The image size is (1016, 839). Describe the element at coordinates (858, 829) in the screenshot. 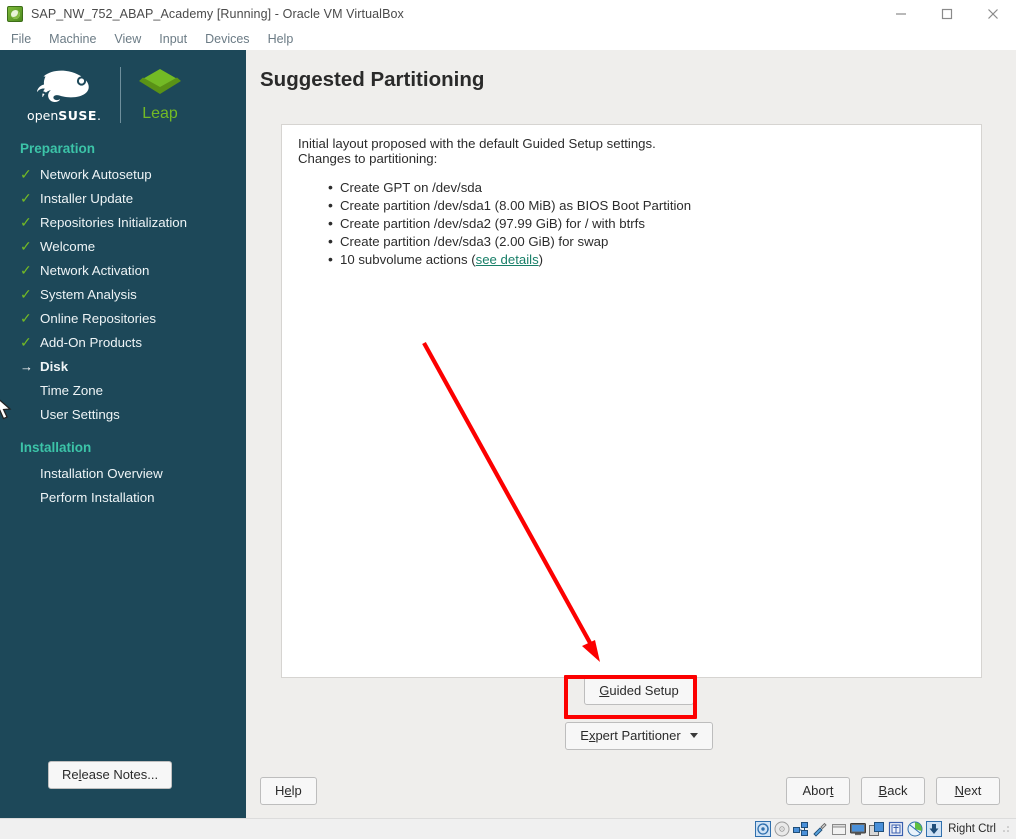

I see `display-icon` at that location.